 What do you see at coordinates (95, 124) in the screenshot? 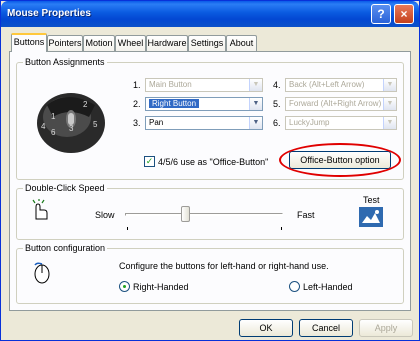
I see `mouse-number-5: 5` at bounding box center [95, 124].